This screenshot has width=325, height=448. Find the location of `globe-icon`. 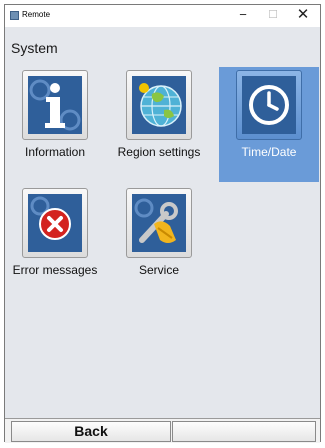

globe-icon is located at coordinates (159, 105).